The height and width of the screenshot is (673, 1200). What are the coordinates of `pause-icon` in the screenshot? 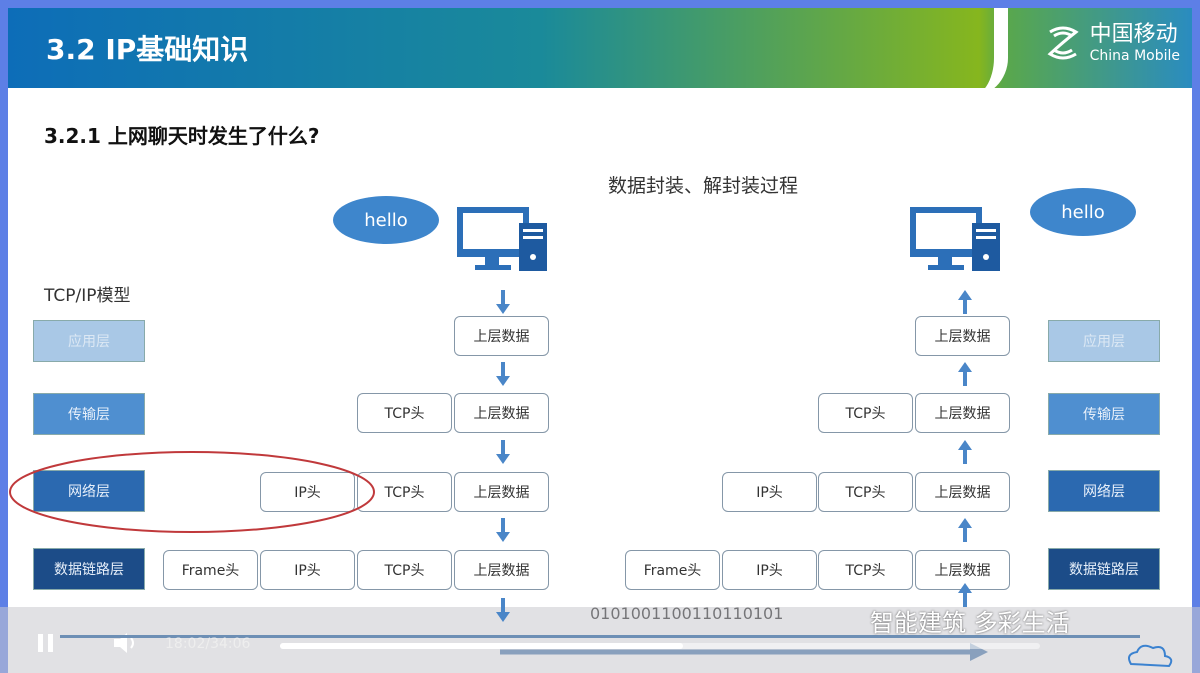 It's located at (46, 643).